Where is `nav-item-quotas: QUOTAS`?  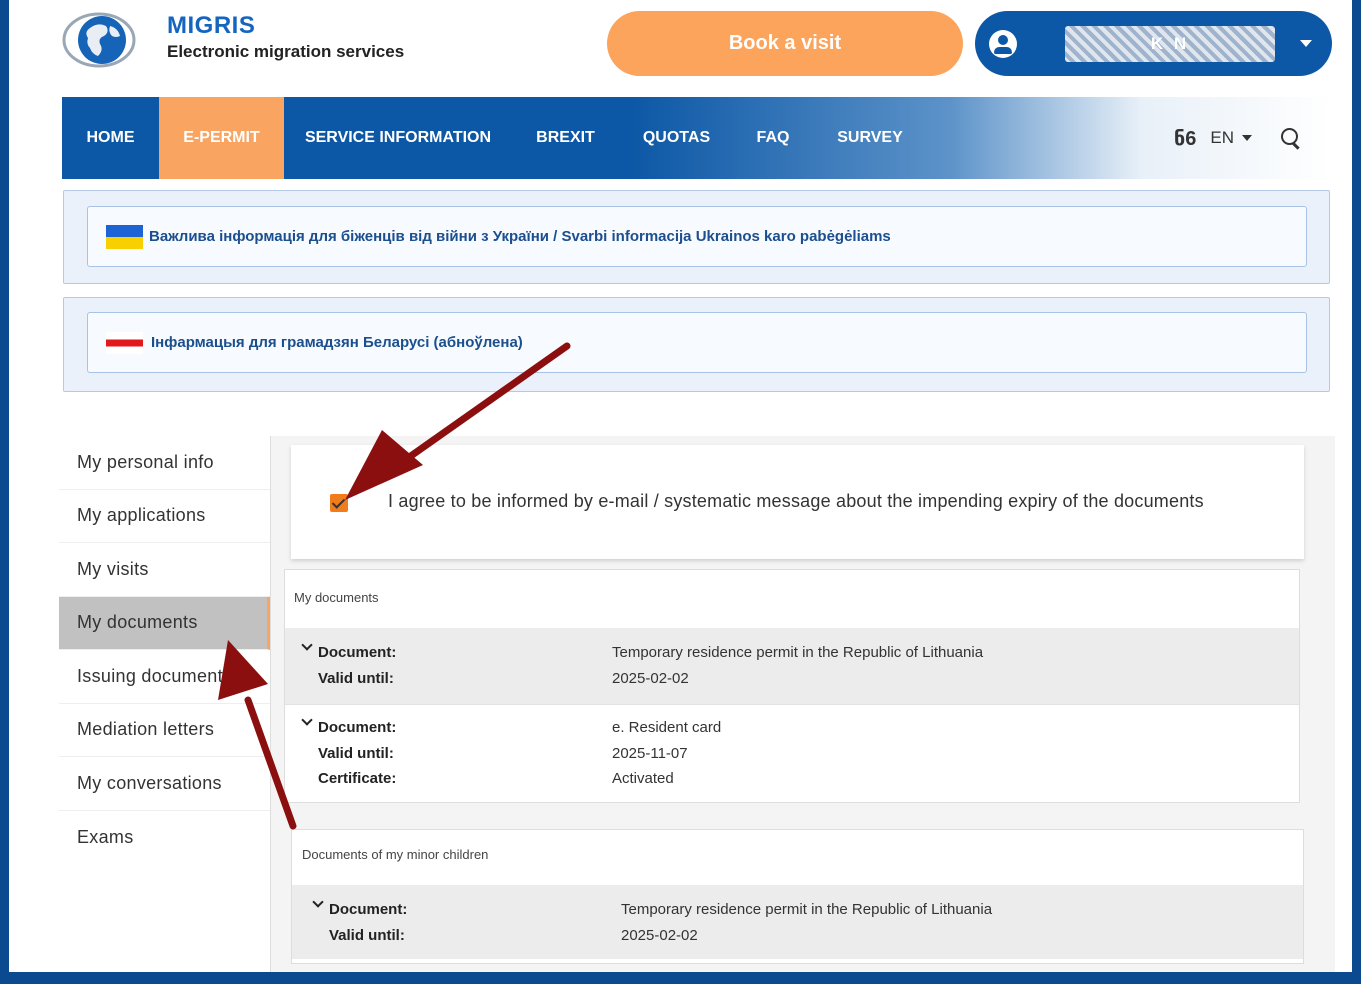
nav-item-quotas: QUOTAS is located at coordinates (676, 138).